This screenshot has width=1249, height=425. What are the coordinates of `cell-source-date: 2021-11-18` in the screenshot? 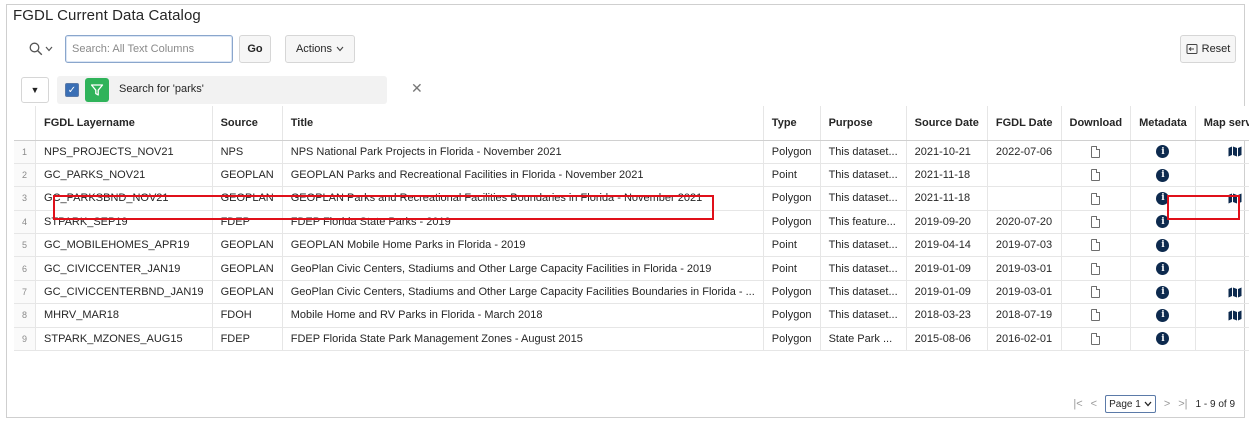 It's located at (946, 175).